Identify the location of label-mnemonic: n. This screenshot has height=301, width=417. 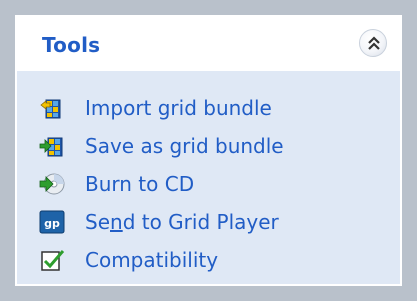
(116, 222).